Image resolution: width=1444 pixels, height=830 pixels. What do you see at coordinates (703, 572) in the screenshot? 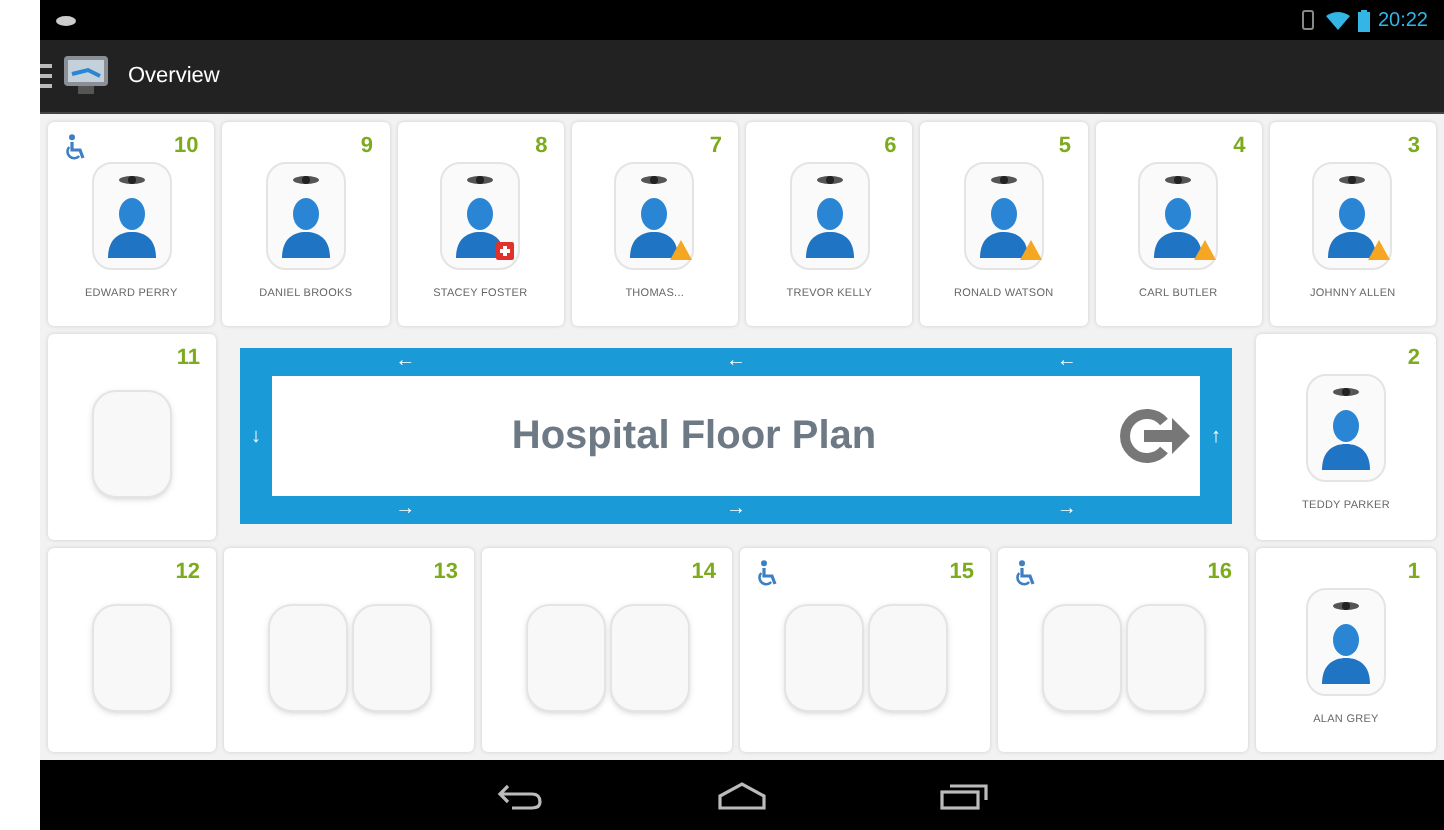
I see `room-number: 14` at bounding box center [703, 572].